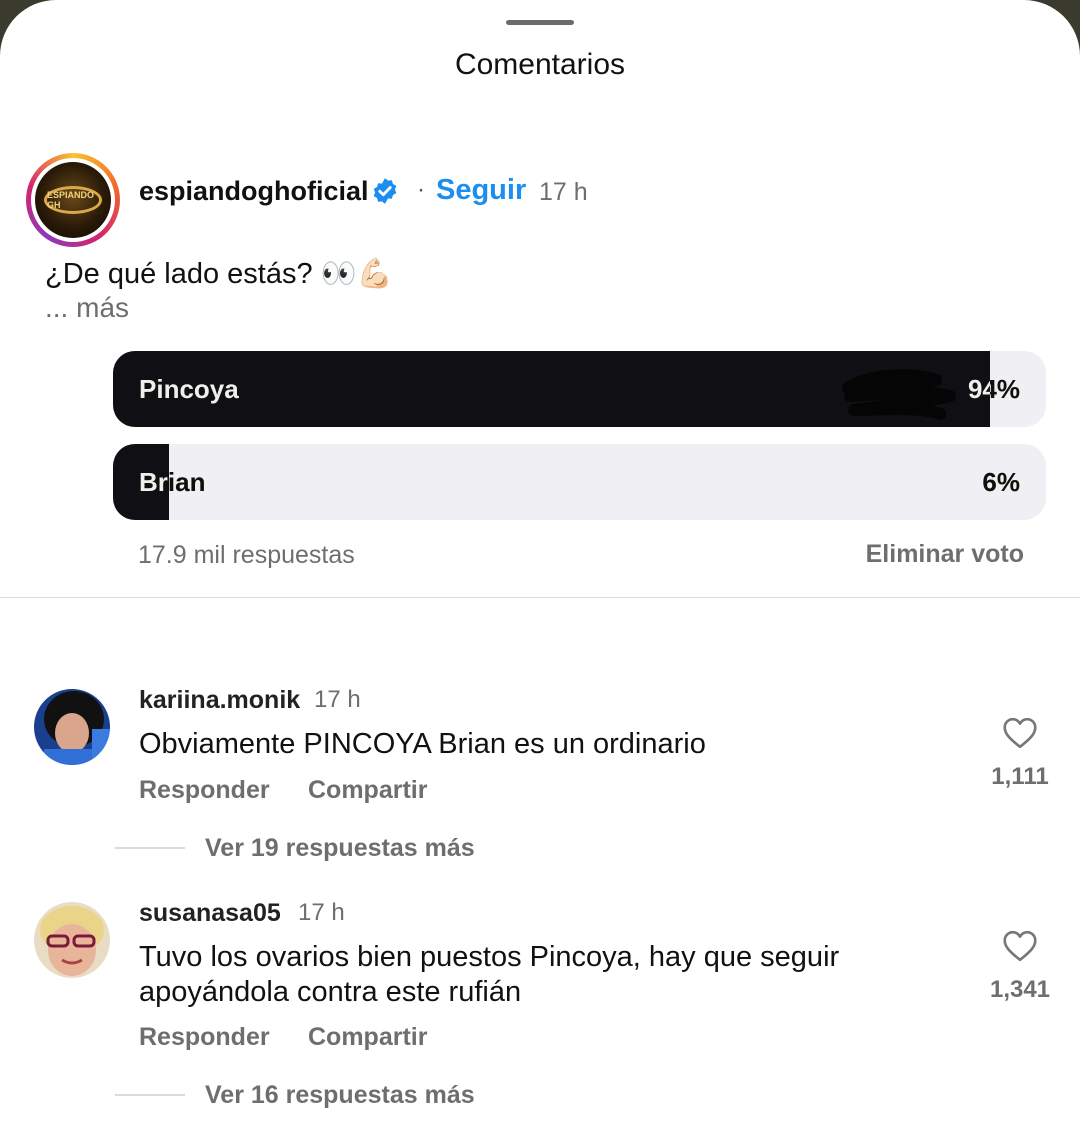 This screenshot has width=1080, height=1122. What do you see at coordinates (1001, 482) in the screenshot?
I see `poll-option-percent: 6%` at bounding box center [1001, 482].